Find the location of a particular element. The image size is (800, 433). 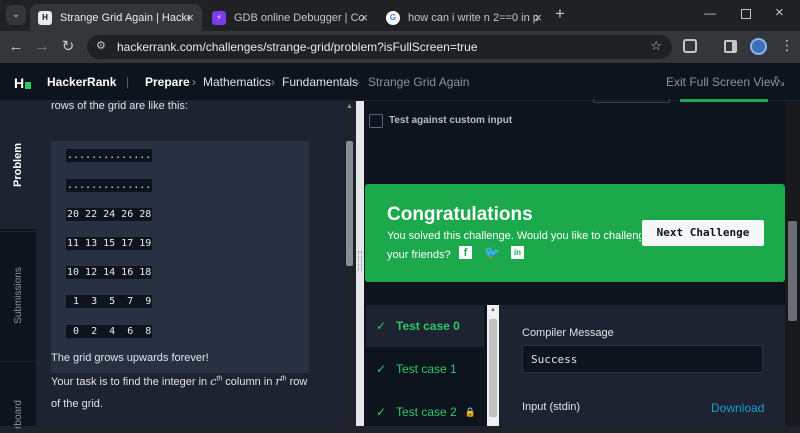

browser-tab-hackerrank: H Strange Grid Again | HackerRank × is located at coordinates (116, 17).